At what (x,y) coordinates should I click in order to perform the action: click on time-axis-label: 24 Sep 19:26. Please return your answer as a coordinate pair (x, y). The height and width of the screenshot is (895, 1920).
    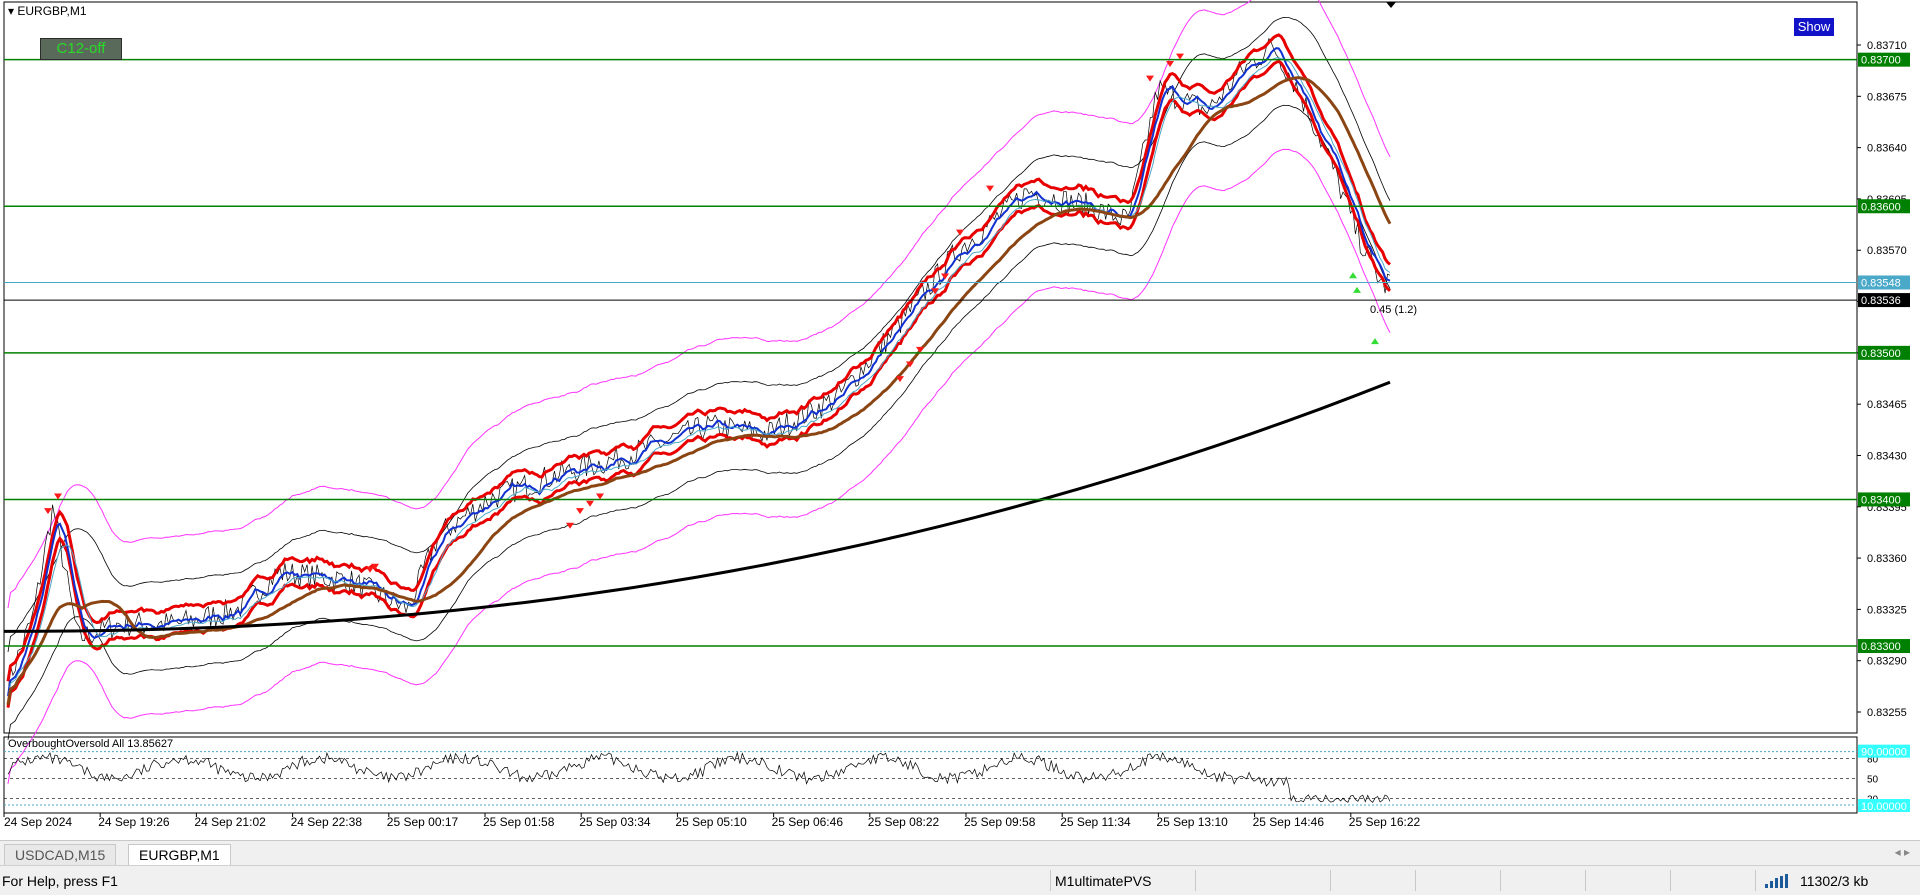
    Looking at the image, I should click on (134, 822).